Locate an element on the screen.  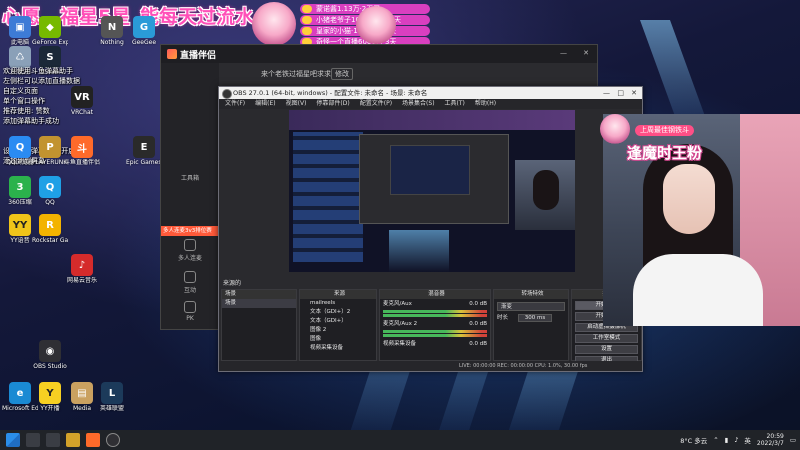
streamer-body is located at coordinates (698, 290).